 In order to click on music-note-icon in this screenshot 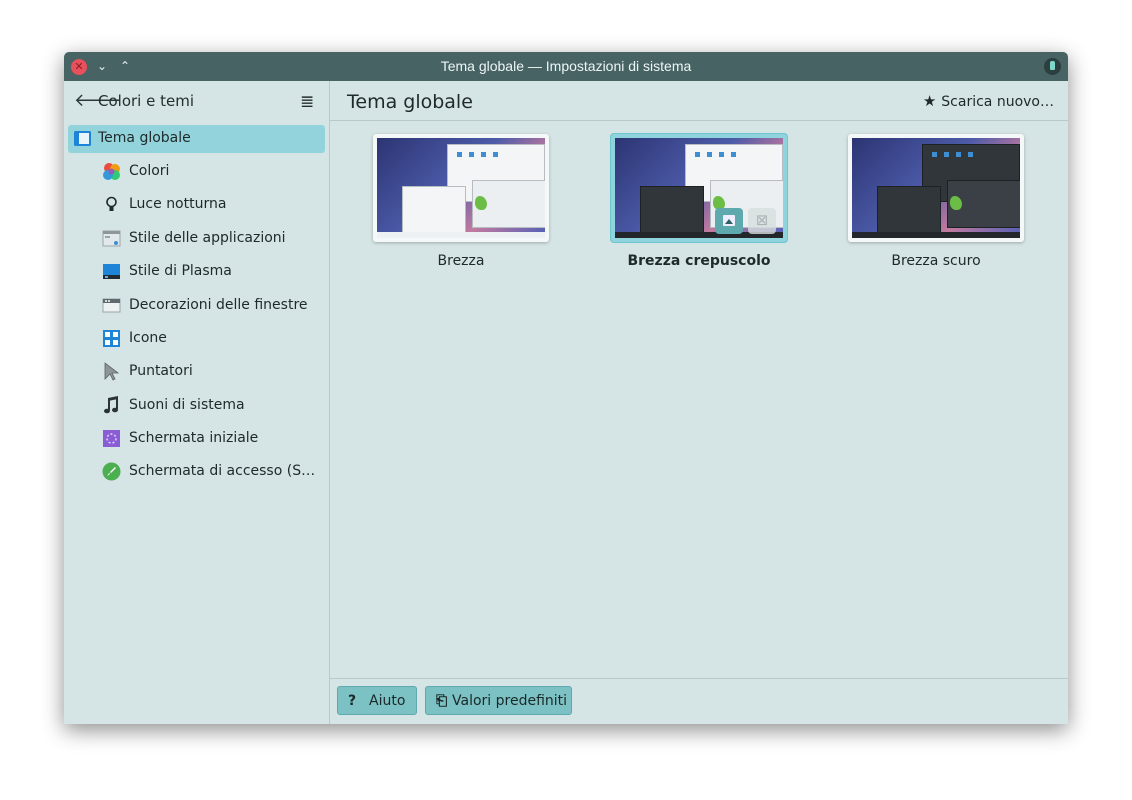, I will do `click(111, 405)`.